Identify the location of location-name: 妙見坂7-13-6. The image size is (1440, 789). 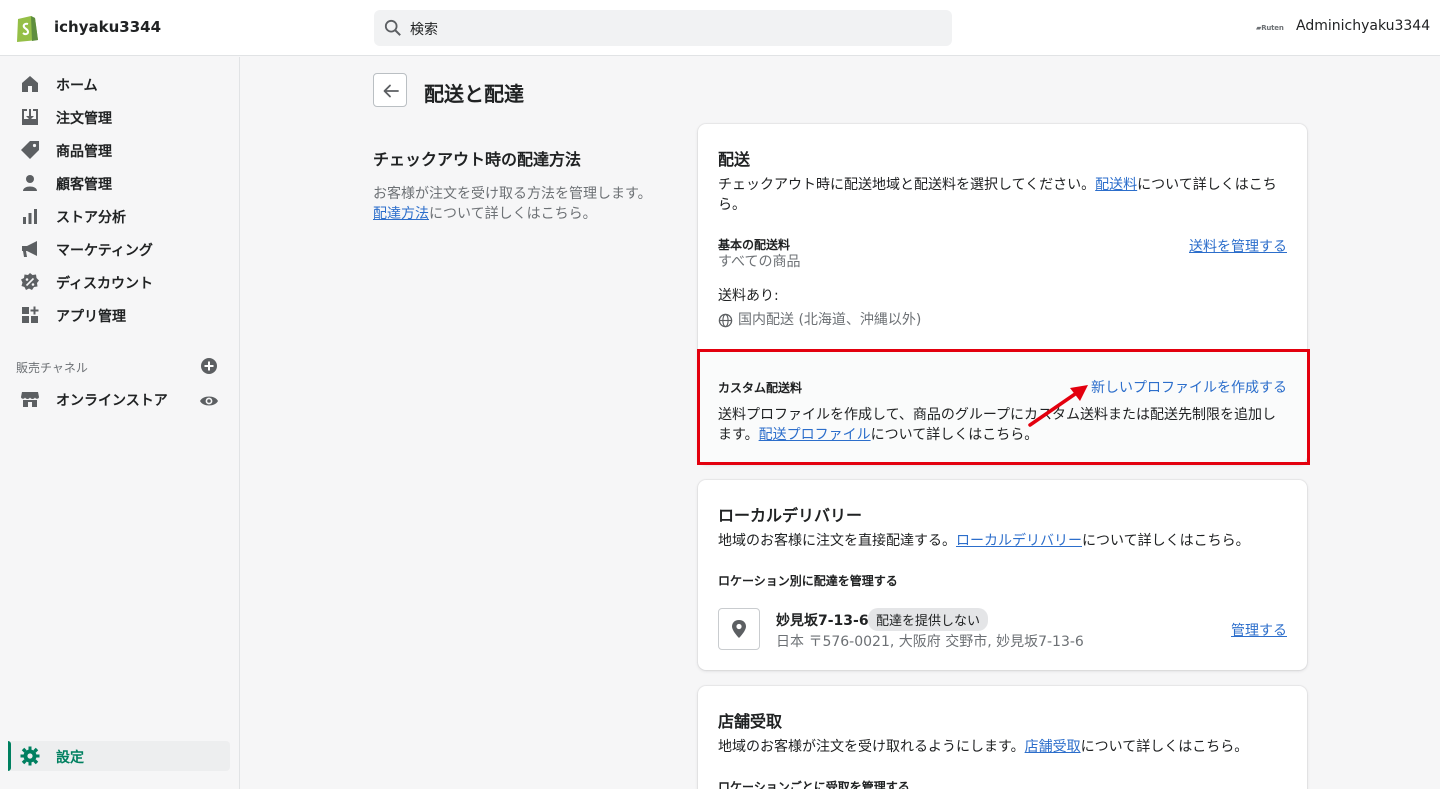
(822, 621).